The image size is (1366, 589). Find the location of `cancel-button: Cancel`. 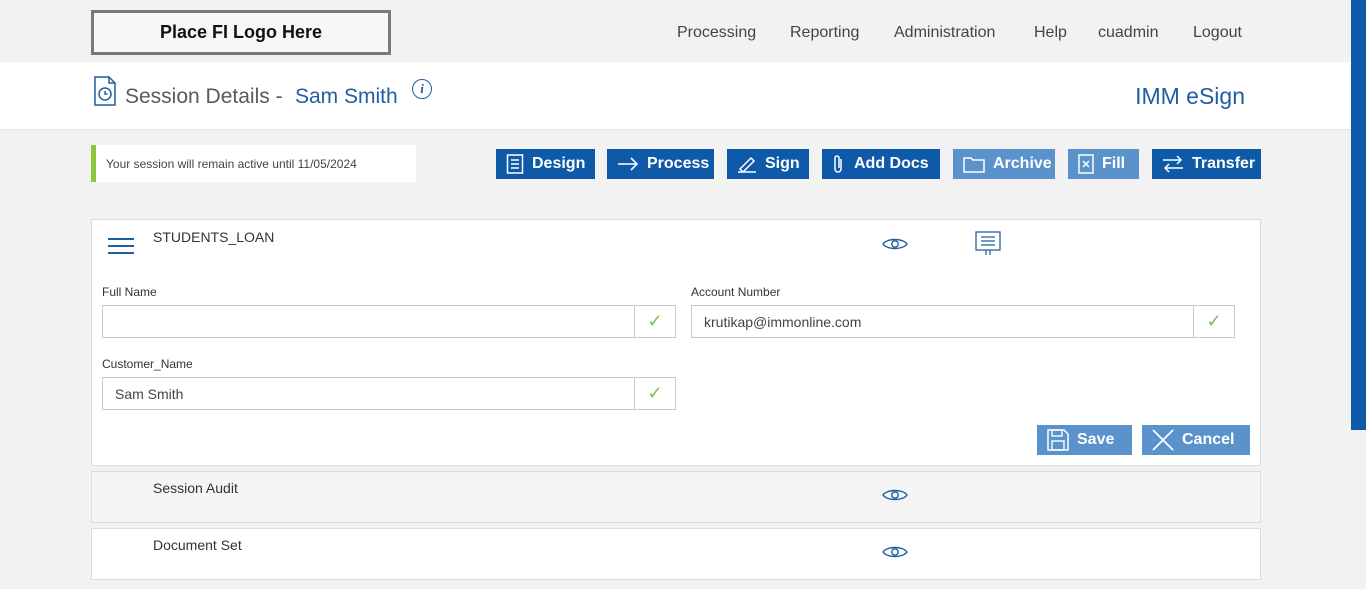

cancel-button: Cancel is located at coordinates (1196, 440).